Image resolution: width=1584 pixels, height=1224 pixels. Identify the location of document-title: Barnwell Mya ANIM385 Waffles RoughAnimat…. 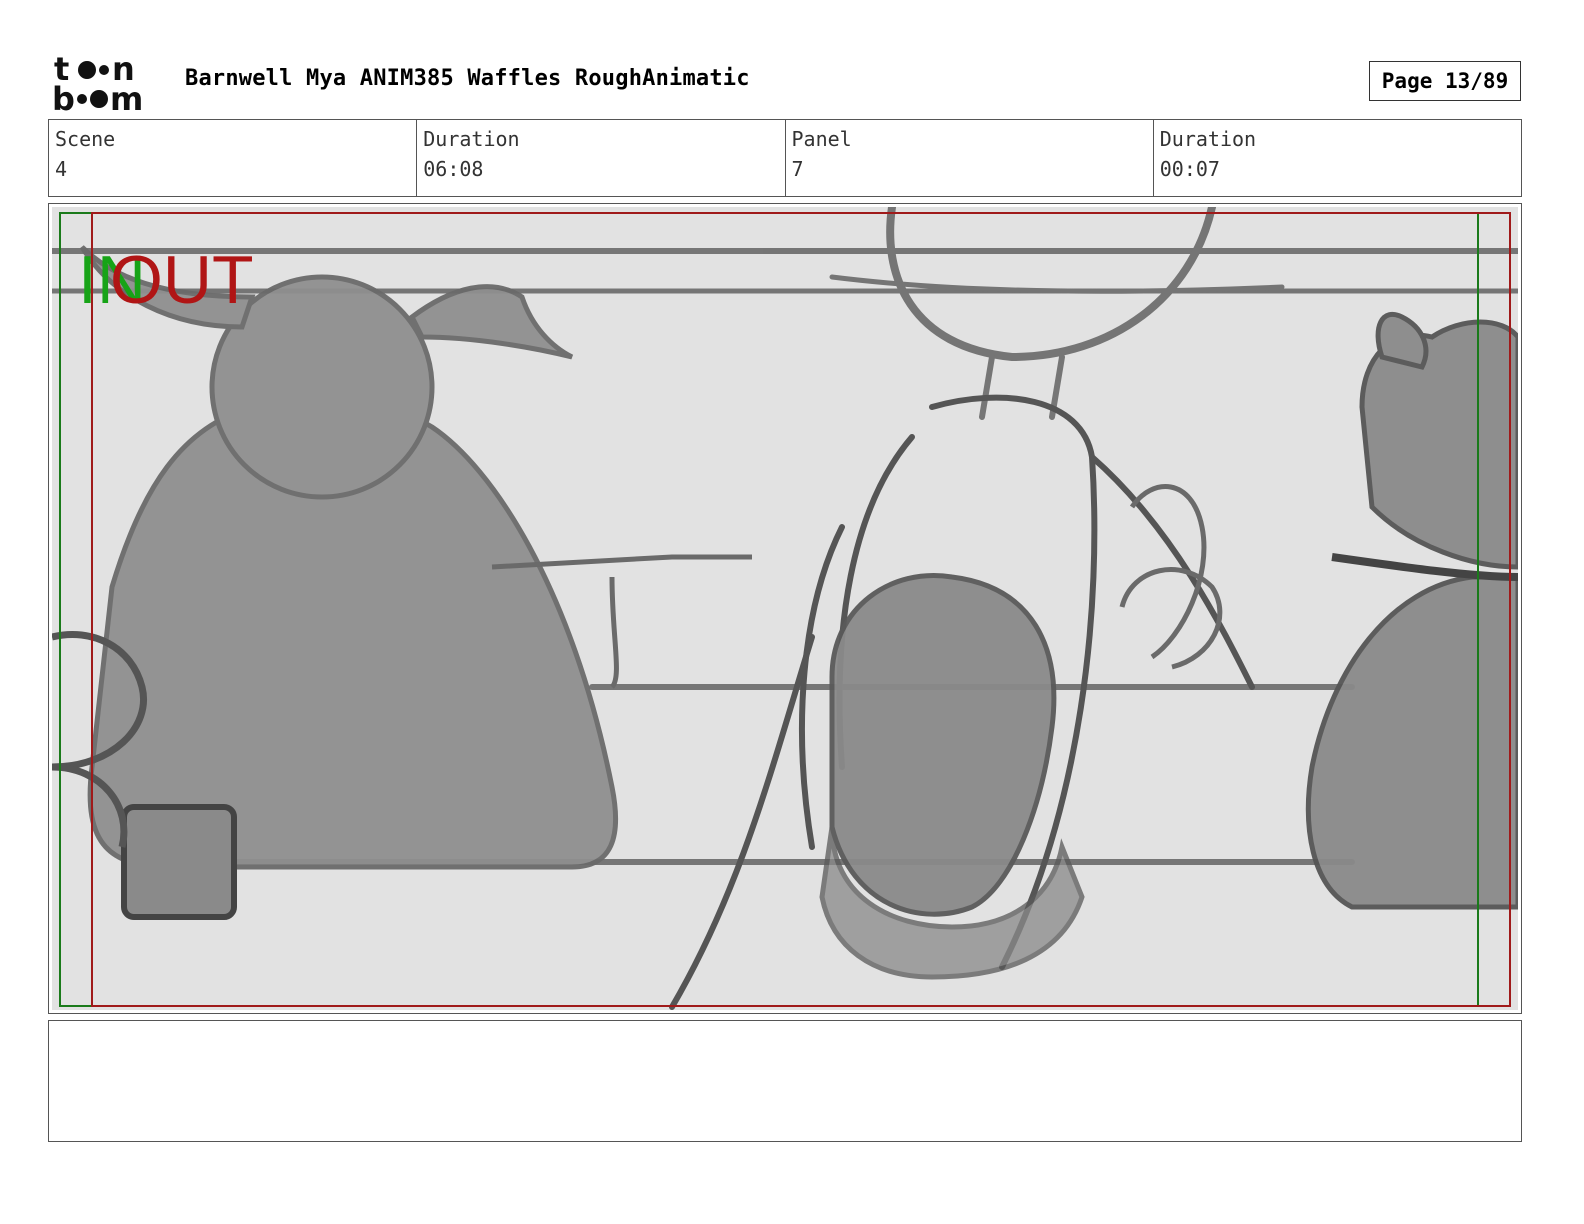
(467, 78).